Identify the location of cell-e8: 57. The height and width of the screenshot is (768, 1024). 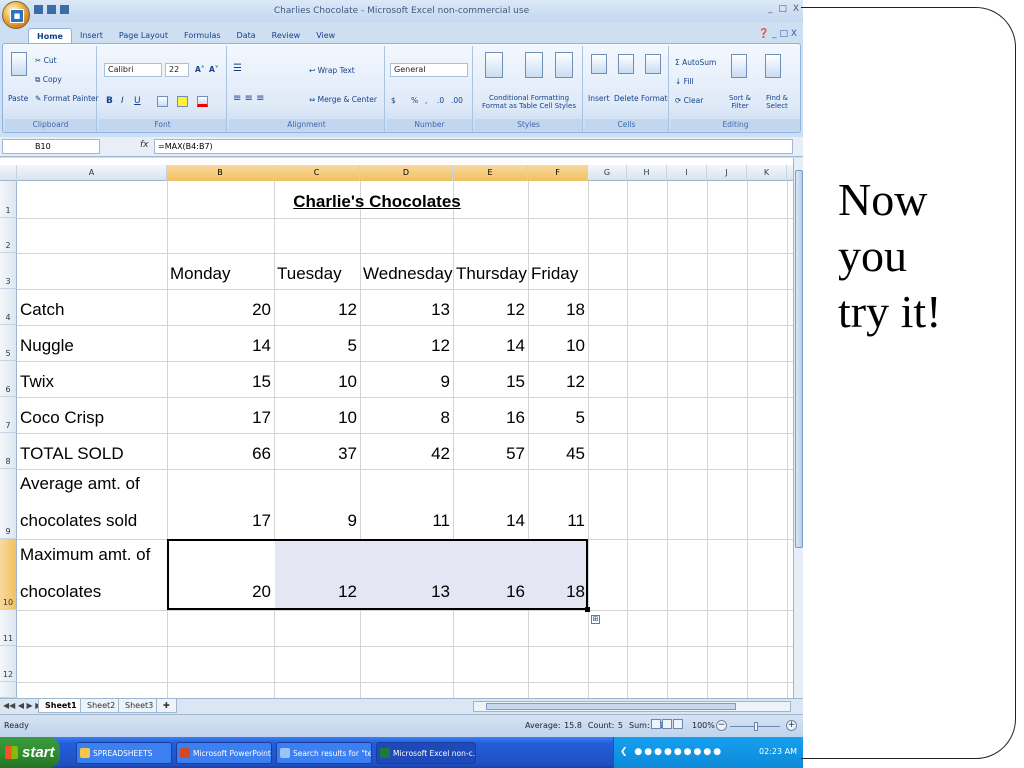
(489, 454).